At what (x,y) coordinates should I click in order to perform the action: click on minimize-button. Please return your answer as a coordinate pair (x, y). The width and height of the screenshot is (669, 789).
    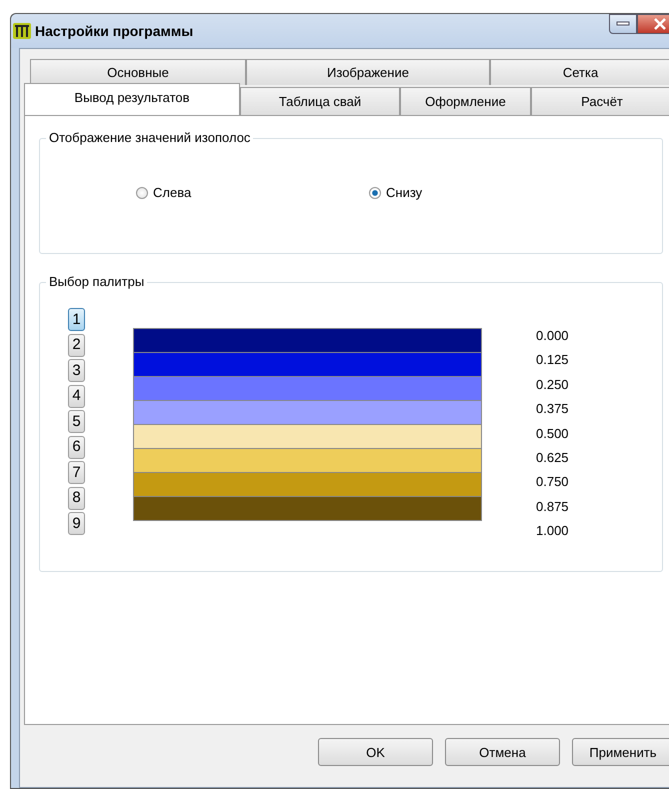
    Looking at the image, I should click on (623, 24).